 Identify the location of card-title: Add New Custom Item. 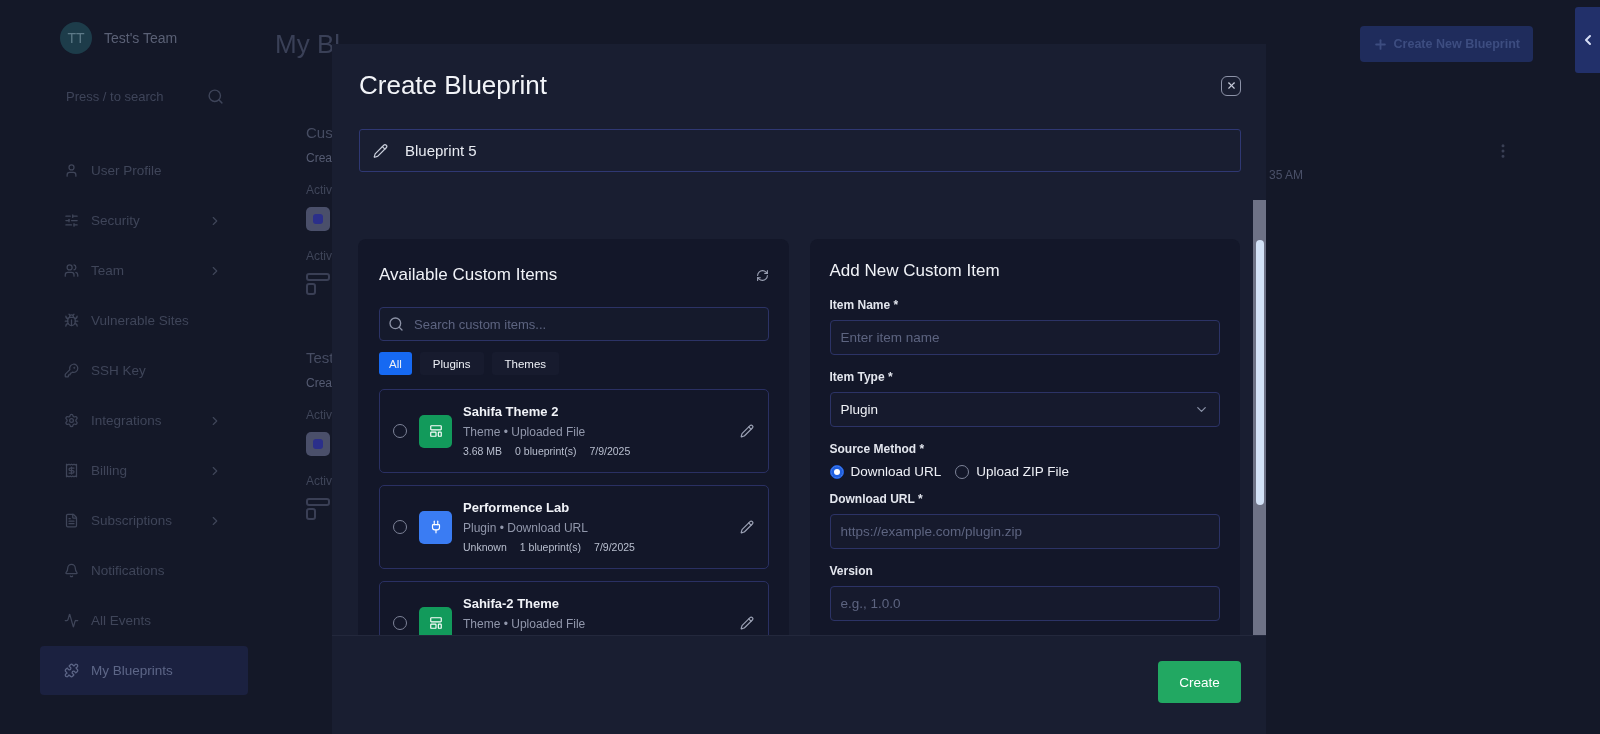
(915, 271).